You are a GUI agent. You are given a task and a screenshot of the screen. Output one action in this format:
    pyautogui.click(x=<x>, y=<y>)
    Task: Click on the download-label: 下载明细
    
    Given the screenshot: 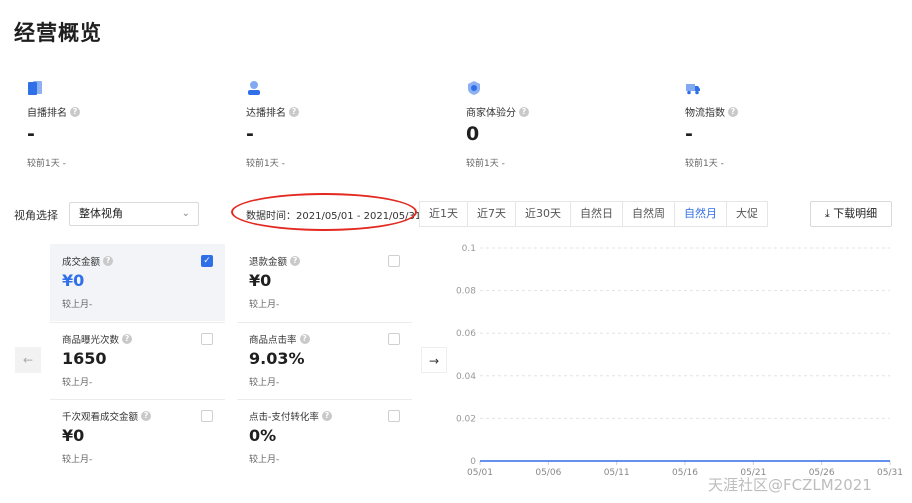 What is the action you would take?
    pyautogui.click(x=855, y=213)
    